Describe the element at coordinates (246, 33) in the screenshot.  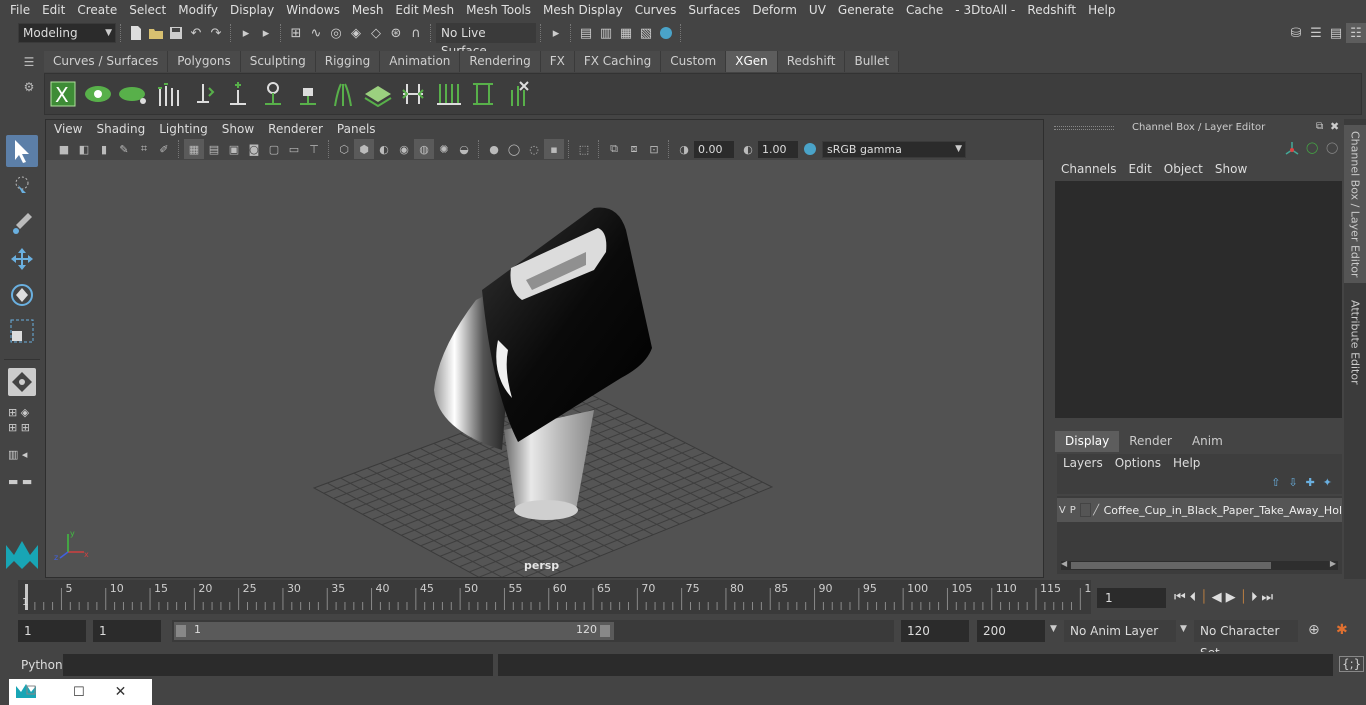
I see `menu-set-arrow-icon: ▸` at that location.